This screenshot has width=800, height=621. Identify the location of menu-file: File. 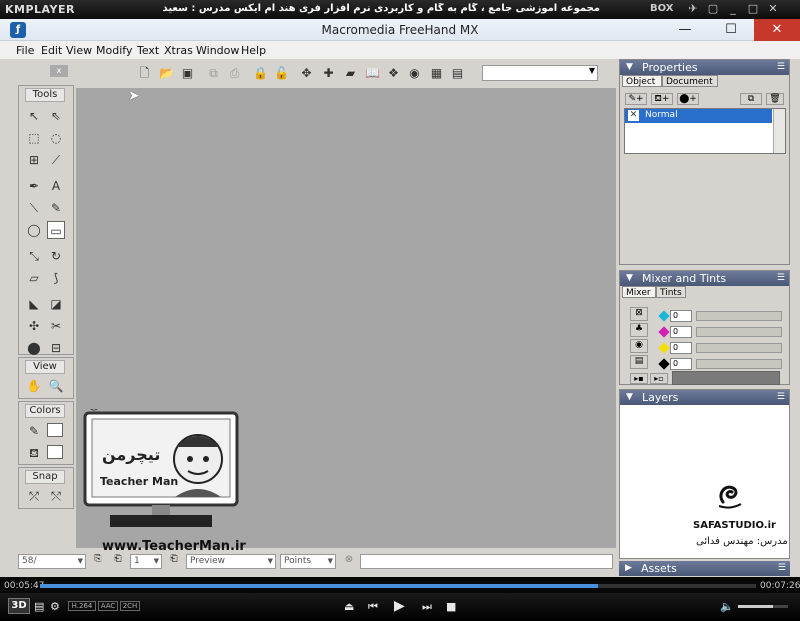
(25, 50).